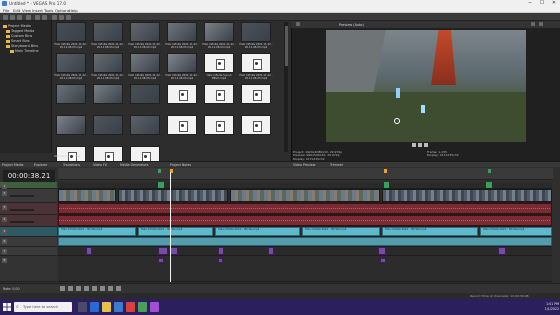 The image size is (560, 315). I want to click on track-header: 1, so click(28, 185).